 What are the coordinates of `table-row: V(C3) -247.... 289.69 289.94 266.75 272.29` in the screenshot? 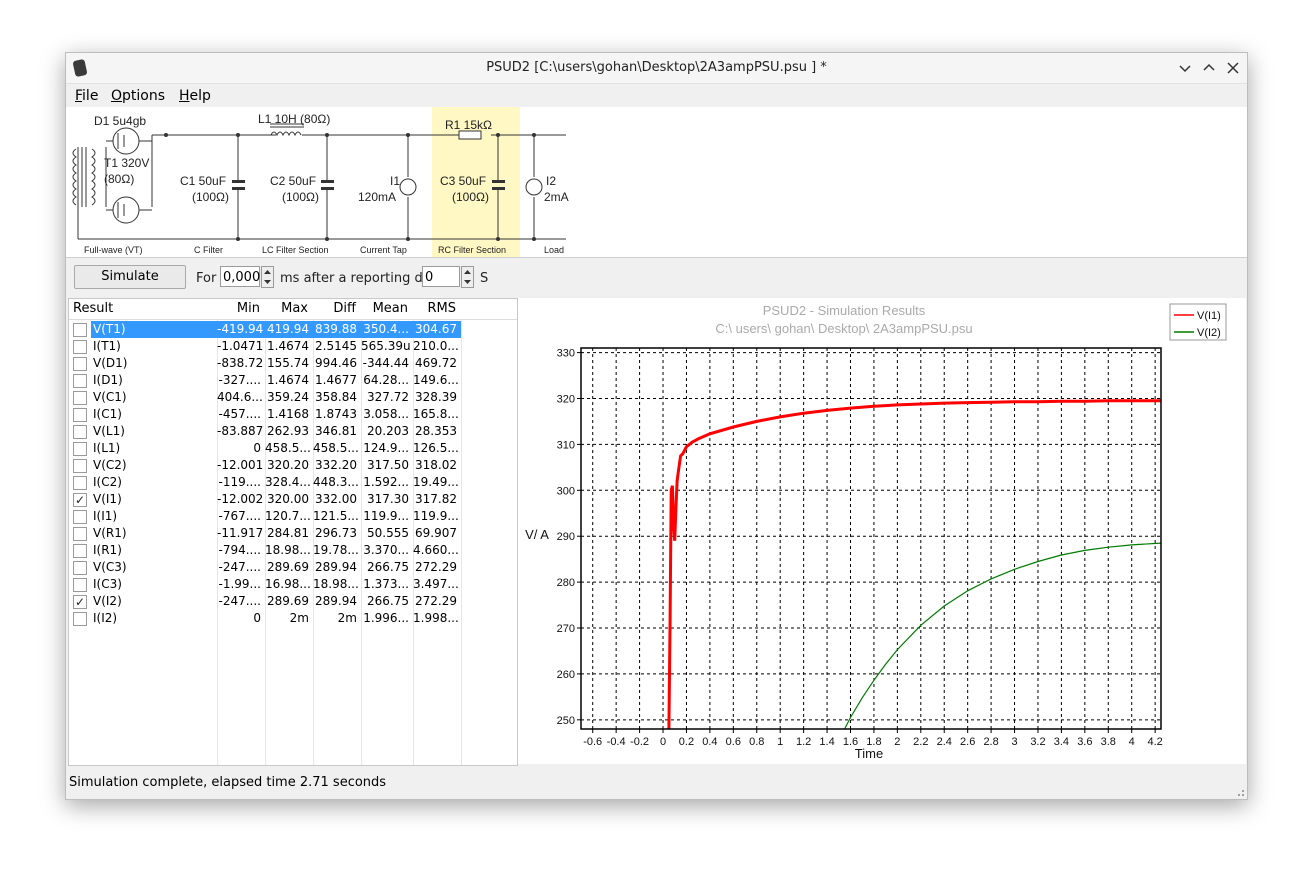 It's located at (293, 567).